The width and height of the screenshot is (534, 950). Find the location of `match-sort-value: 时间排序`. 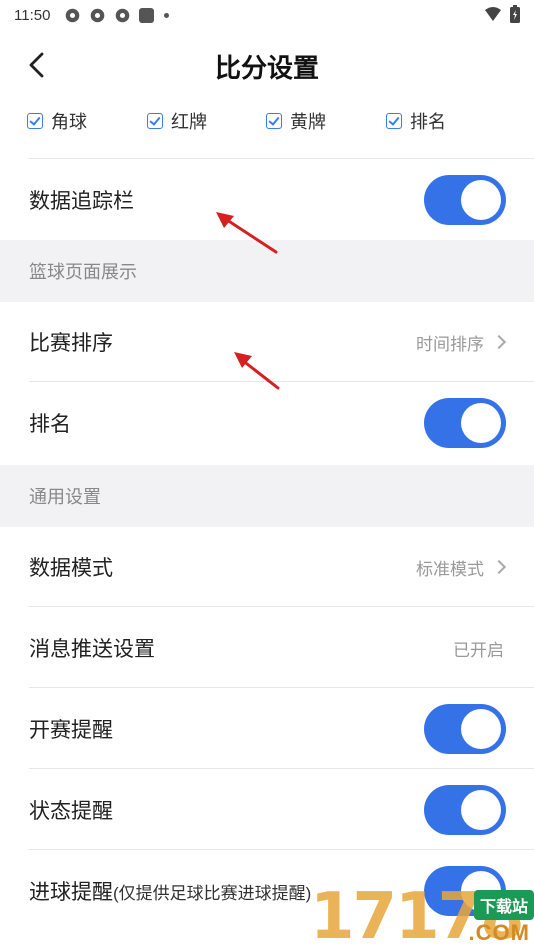

match-sort-value: 时间排序 is located at coordinates (450, 344).